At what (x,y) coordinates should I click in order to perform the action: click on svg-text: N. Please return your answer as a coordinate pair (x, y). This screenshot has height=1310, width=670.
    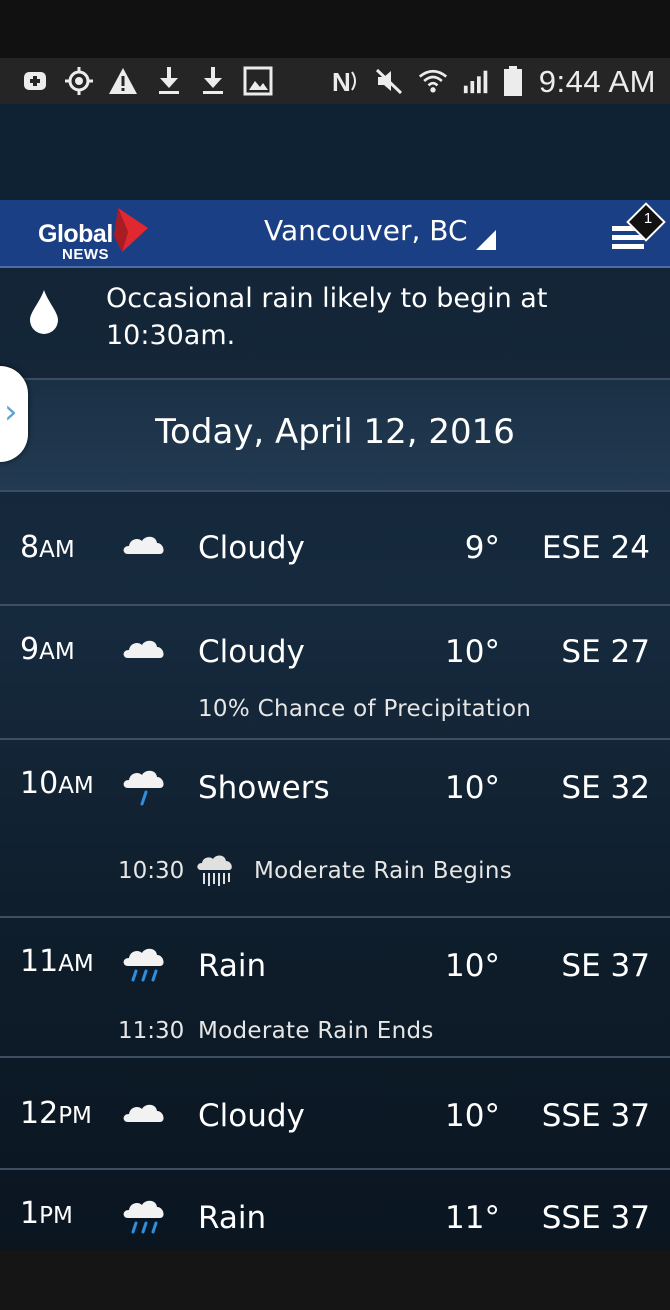
    Looking at the image, I should click on (341, 81).